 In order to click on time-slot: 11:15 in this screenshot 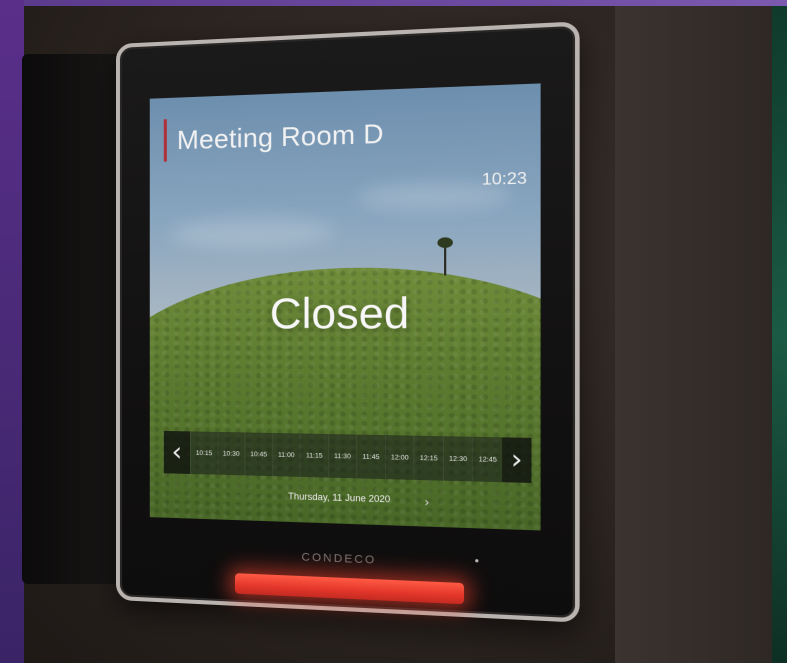, I will do `click(313, 455)`.